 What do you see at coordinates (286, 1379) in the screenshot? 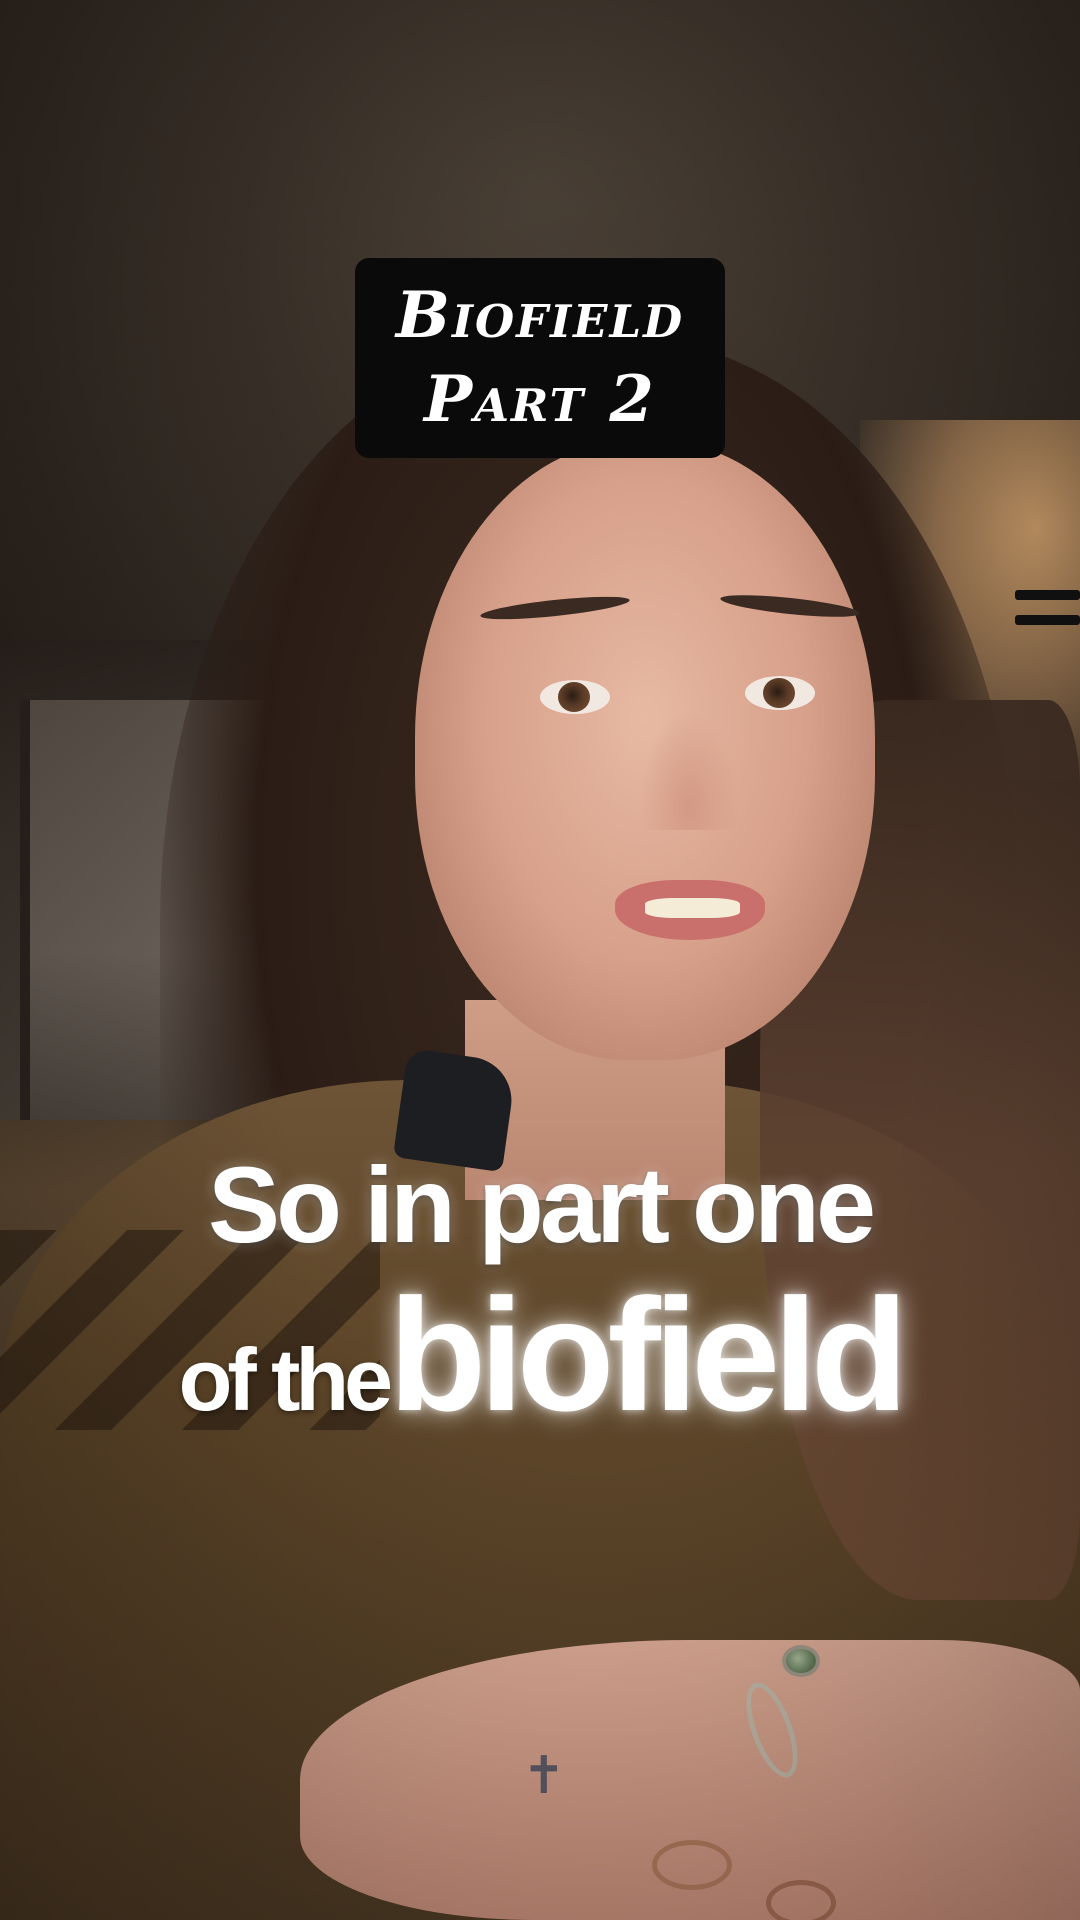
I see `caption-small-words: of the` at bounding box center [286, 1379].